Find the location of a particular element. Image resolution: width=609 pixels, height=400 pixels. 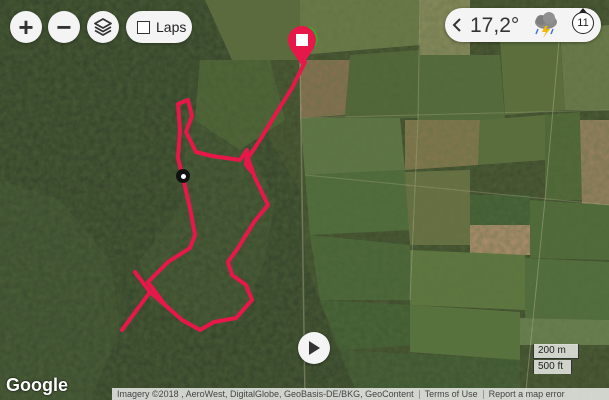

map-scale: 200 m 500 ft is located at coordinates (556, 359).